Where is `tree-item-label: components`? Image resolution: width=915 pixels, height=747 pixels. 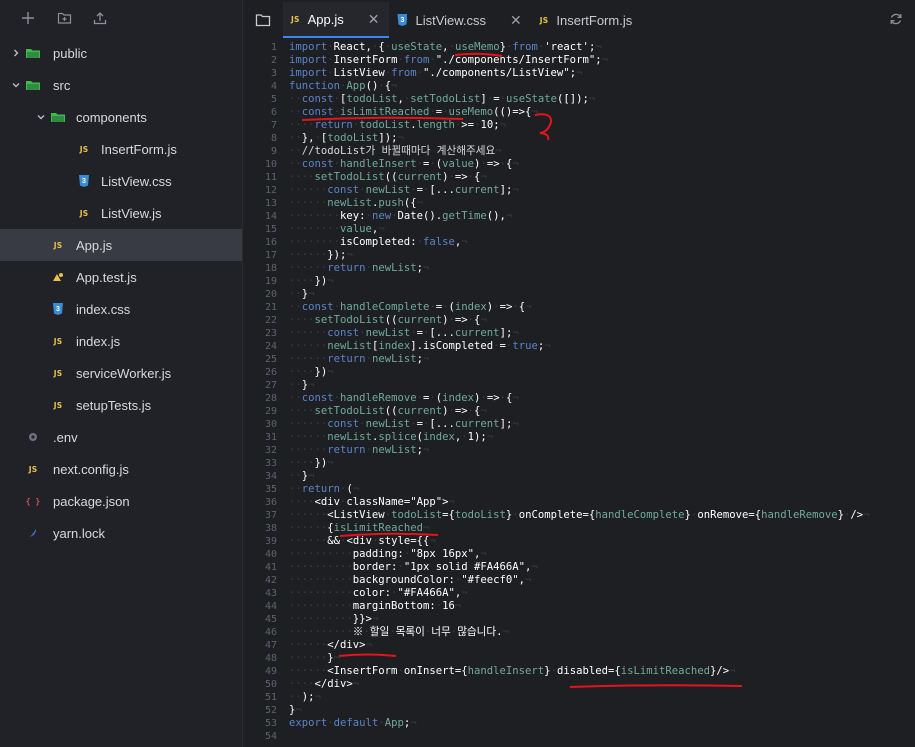 tree-item-label: components is located at coordinates (111, 117).